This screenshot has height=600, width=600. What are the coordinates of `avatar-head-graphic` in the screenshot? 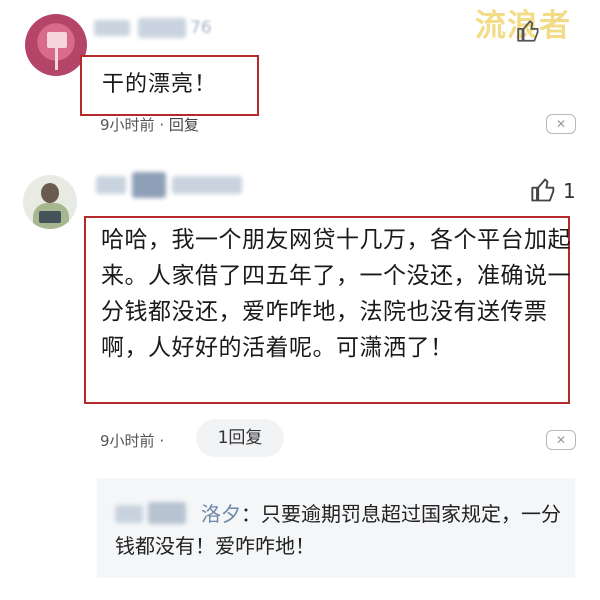 It's located at (50, 193).